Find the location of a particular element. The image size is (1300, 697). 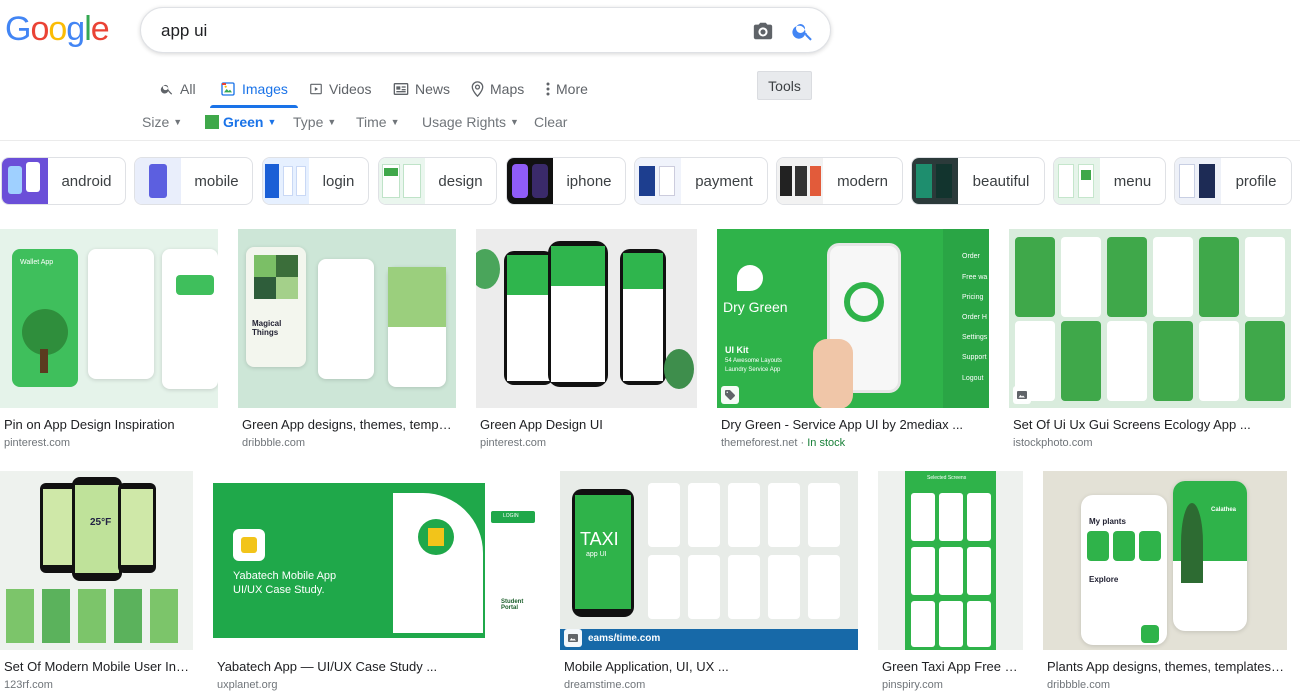

tab-videos: Videos is located at coordinates (340, 89).